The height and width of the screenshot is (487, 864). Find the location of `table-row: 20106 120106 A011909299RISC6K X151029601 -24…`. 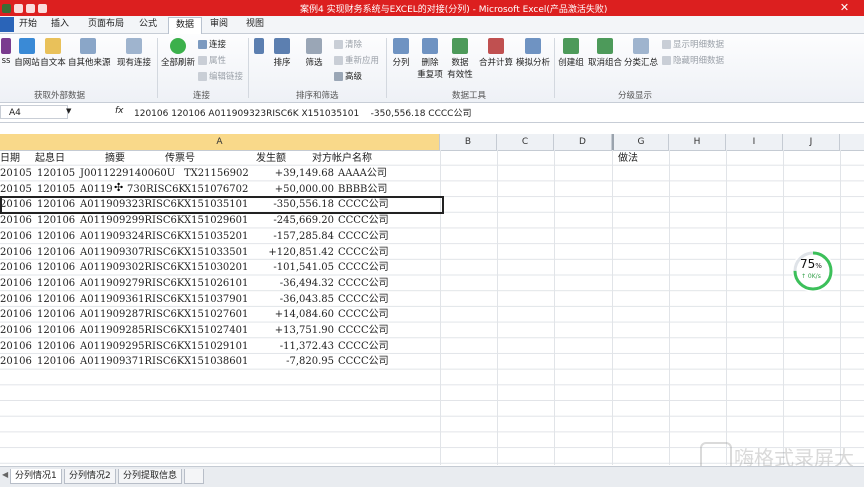

table-row: 20106 120106 A011909299RISC6K X151029601 -24… is located at coordinates (220, 220).